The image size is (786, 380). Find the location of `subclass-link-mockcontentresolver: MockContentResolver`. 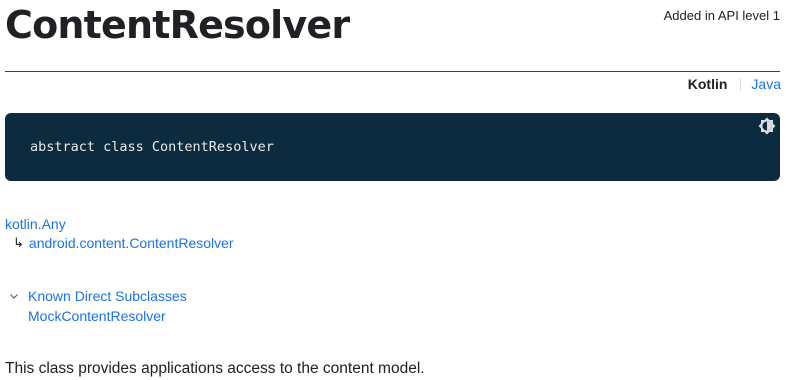

subclass-link-mockcontentresolver: MockContentResolver is located at coordinates (97, 316).